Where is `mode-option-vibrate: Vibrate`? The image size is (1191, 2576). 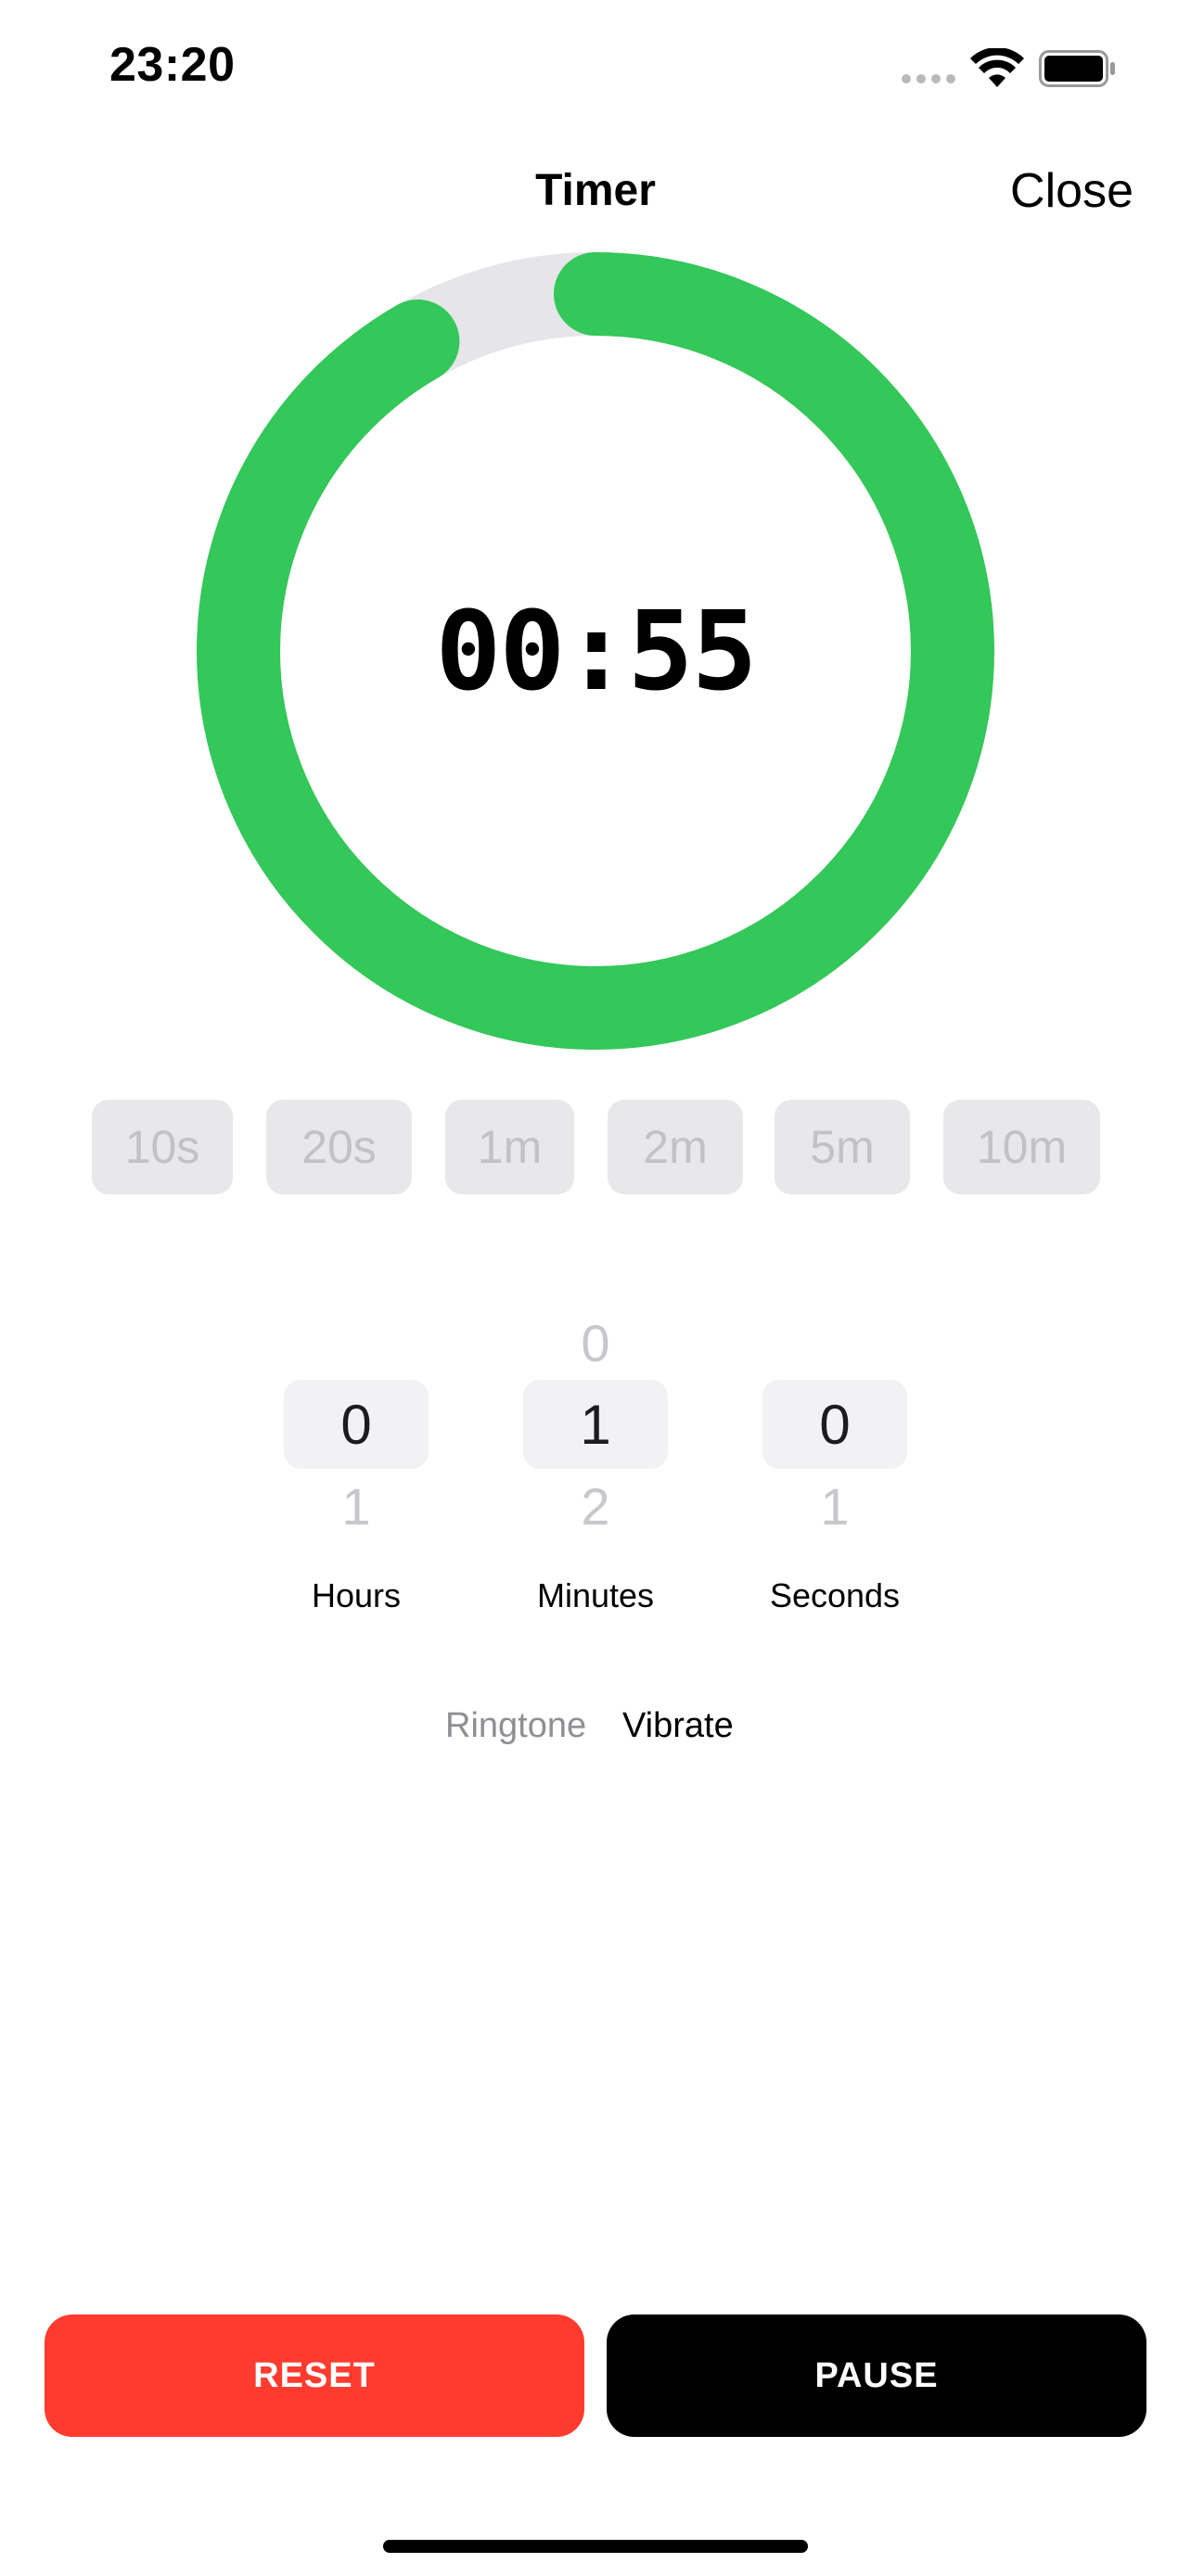
mode-option-vibrate: Vibrate is located at coordinates (678, 1726).